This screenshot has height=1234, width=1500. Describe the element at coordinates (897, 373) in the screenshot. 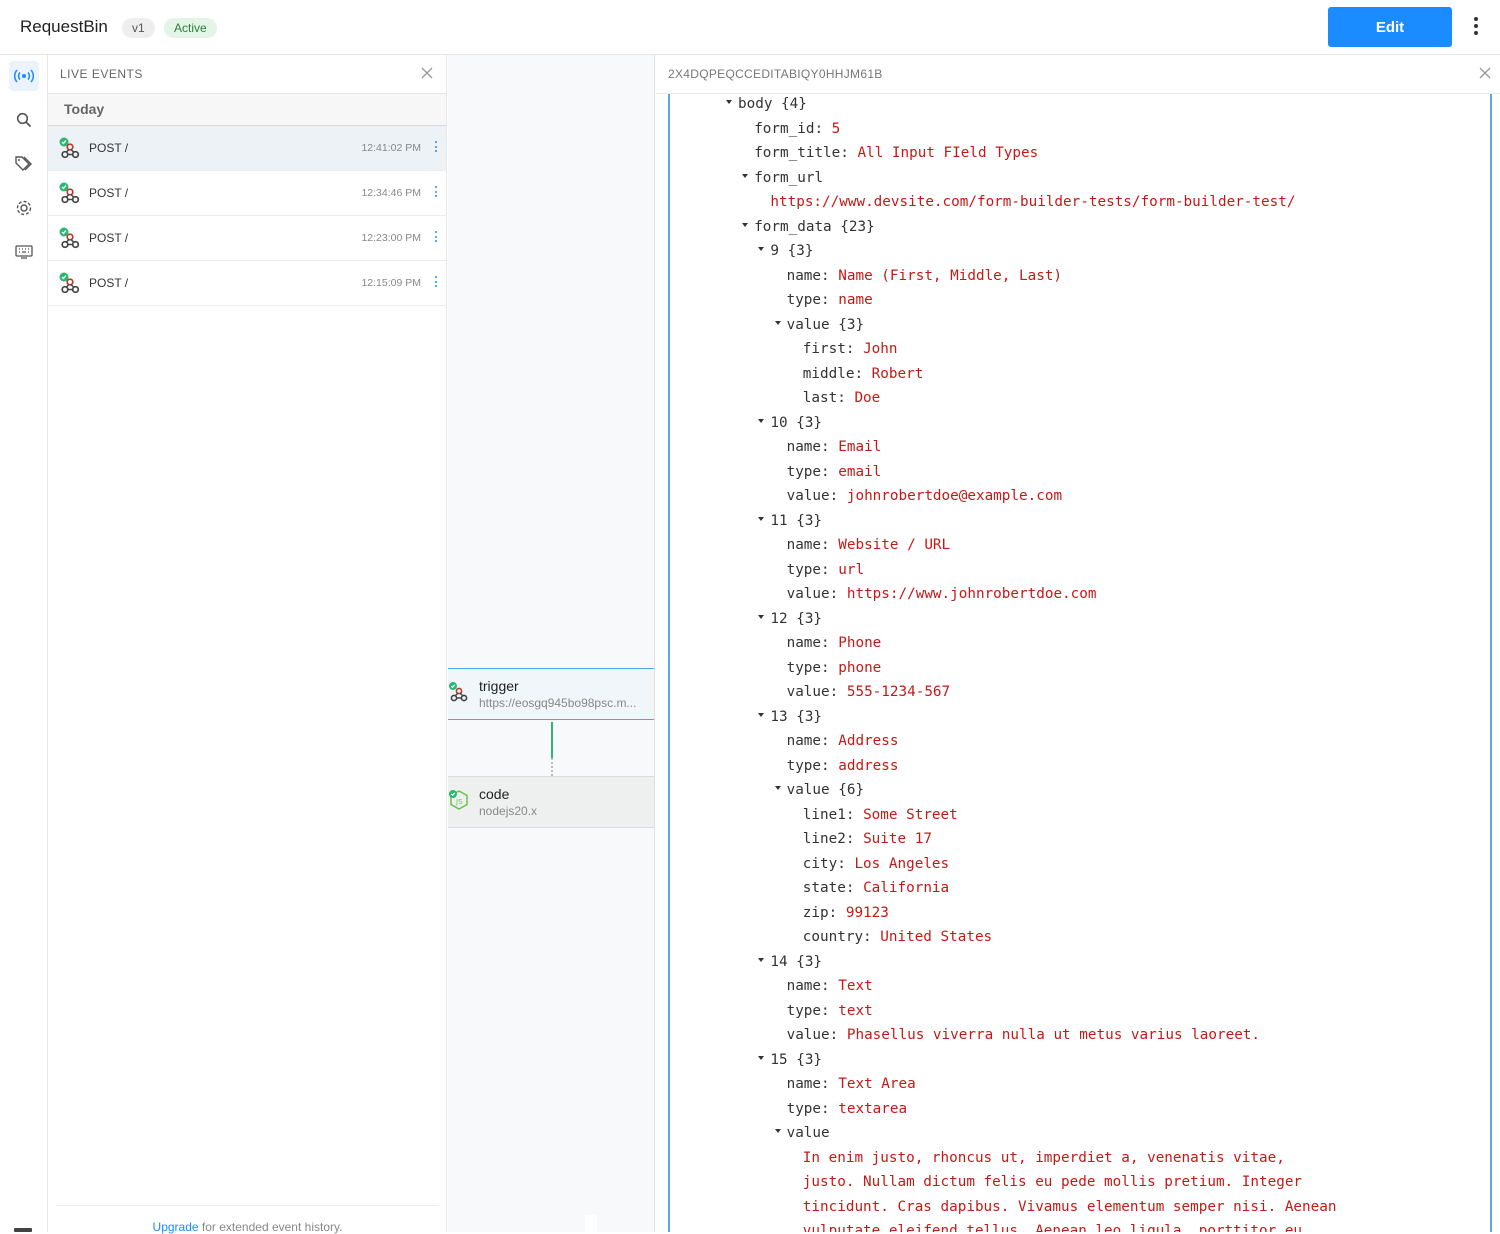

I see `json-value: Robert` at that location.